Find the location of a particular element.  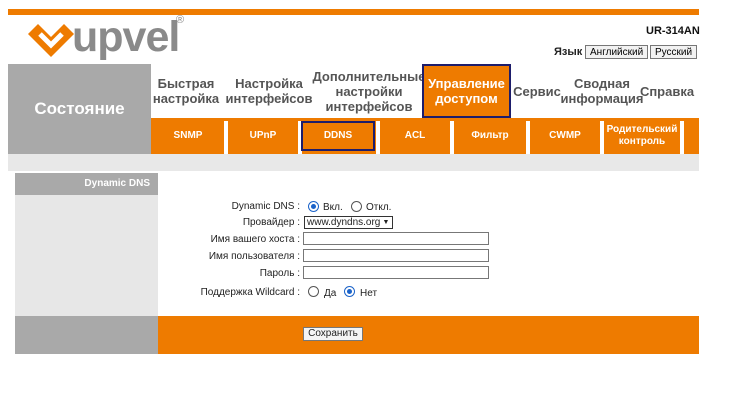

registered-mark: ® is located at coordinates (180, 20).